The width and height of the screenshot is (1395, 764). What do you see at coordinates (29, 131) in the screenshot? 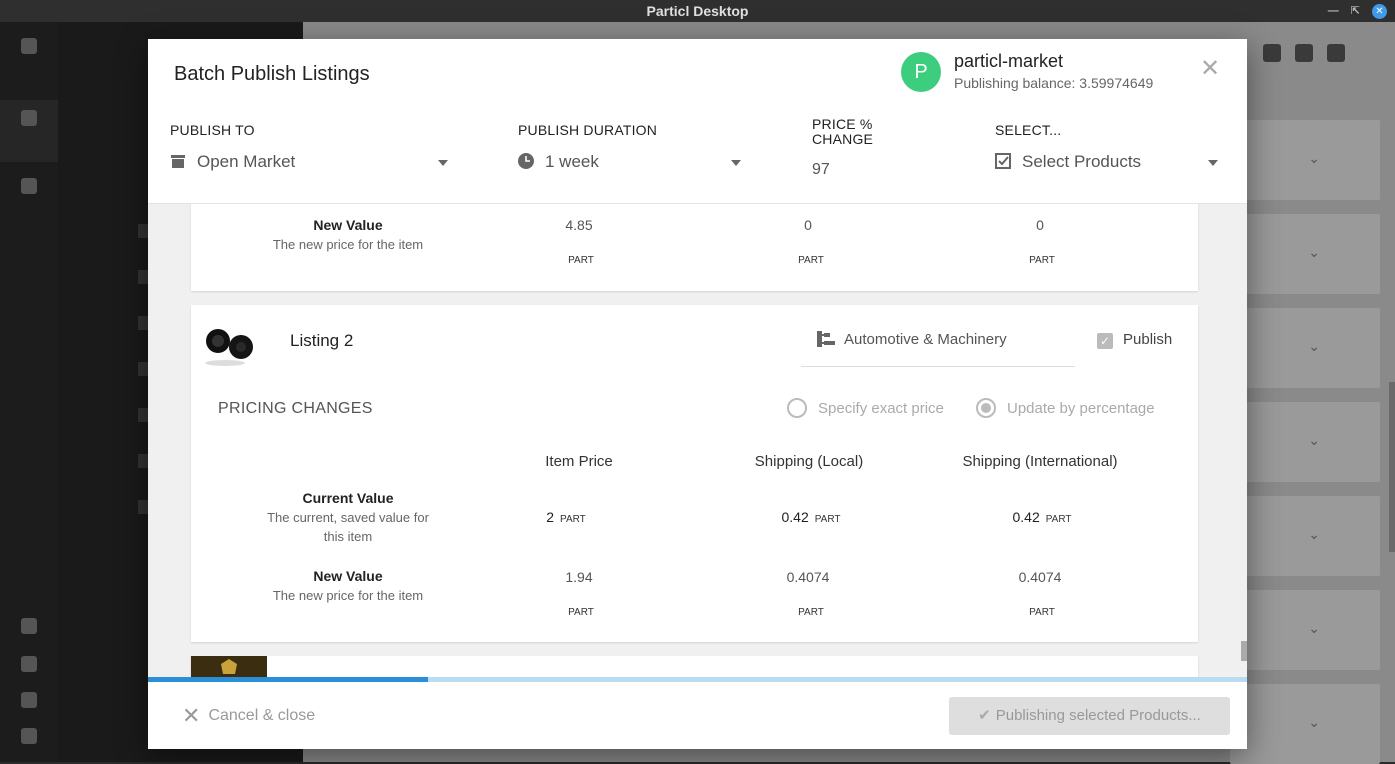
I see `rail-market` at bounding box center [29, 131].